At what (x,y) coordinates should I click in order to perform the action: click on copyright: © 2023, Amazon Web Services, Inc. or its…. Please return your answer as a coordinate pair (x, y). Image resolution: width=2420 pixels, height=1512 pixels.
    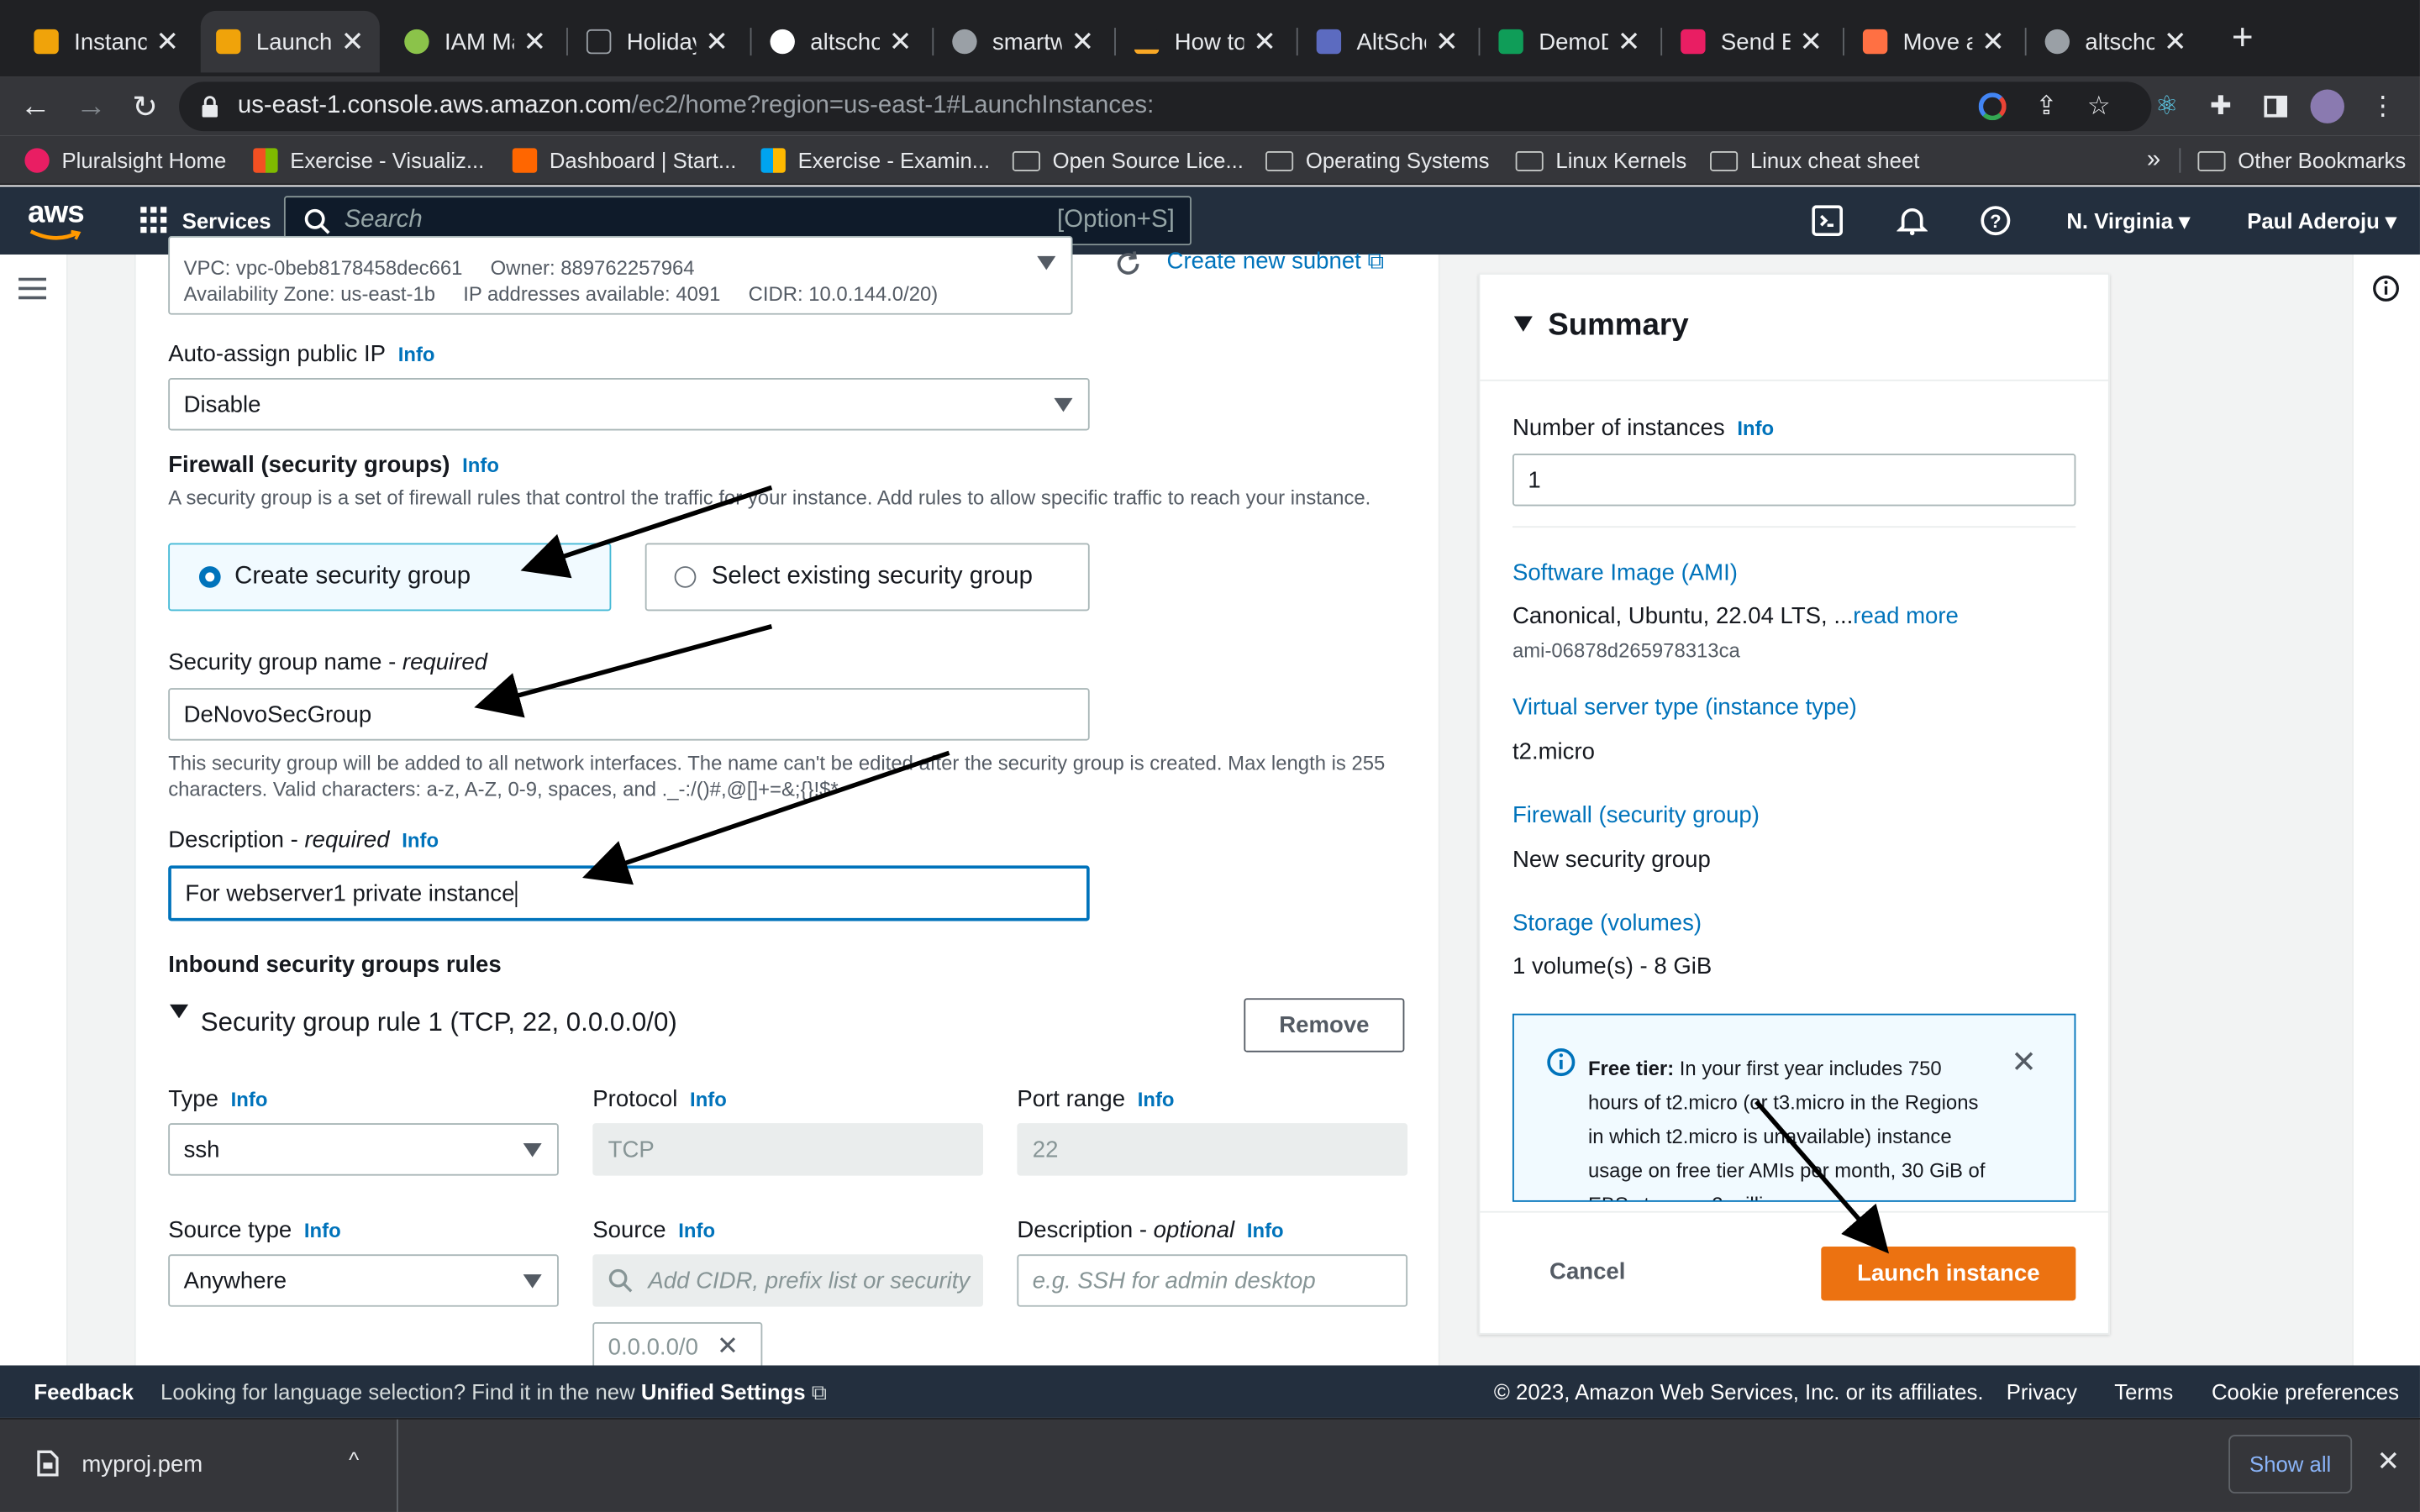
    Looking at the image, I should click on (1739, 1391).